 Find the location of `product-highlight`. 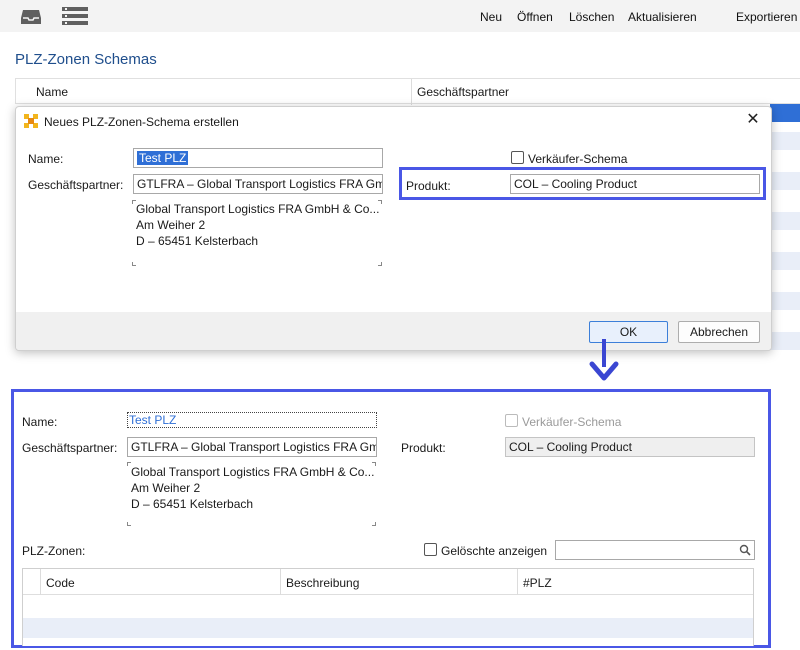

product-highlight is located at coordinates (582, 183).